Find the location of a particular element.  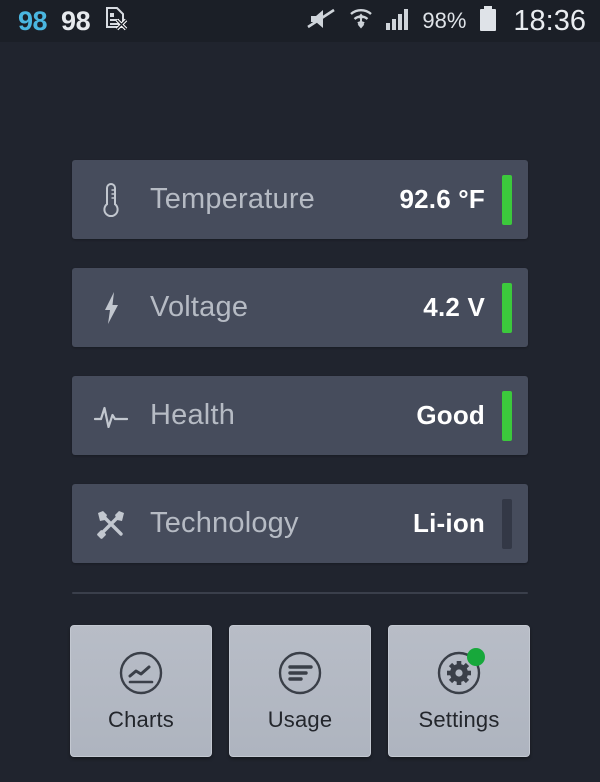

info-card-value: Li-ion is located at coordinates (449, 523).